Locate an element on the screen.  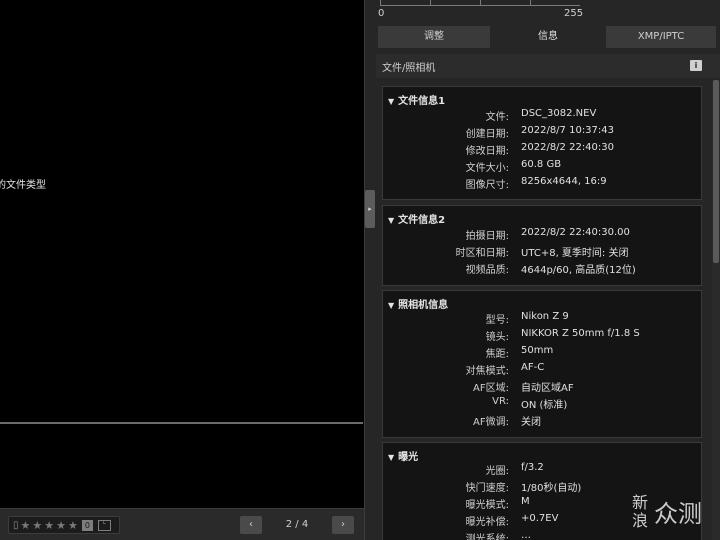
info-value: 60.8 GB is located at coordinates (541, 164).